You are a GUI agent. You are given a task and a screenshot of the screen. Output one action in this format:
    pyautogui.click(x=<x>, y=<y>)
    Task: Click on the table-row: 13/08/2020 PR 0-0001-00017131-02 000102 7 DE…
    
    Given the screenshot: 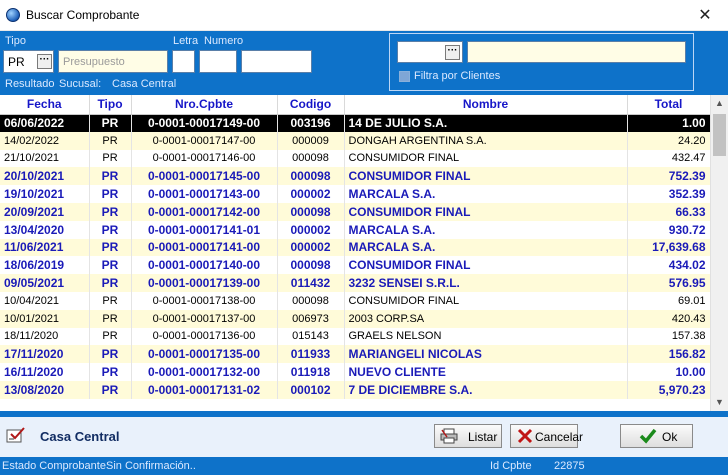 What is the action you would take?
    pyautogui.click(x=355, y=389)
    